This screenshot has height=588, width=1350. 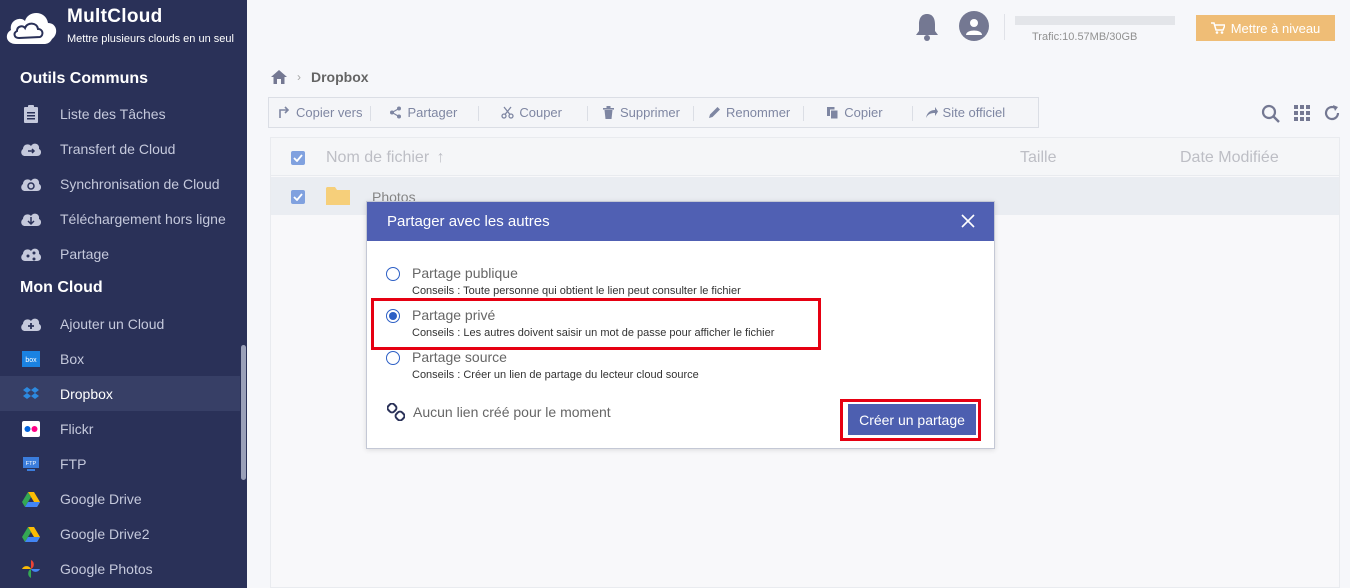 What do you see at coordinates (84, 78) in the screenshot?
I see `section-title-tools: Outils Communs` at bounding box center [84, 78].